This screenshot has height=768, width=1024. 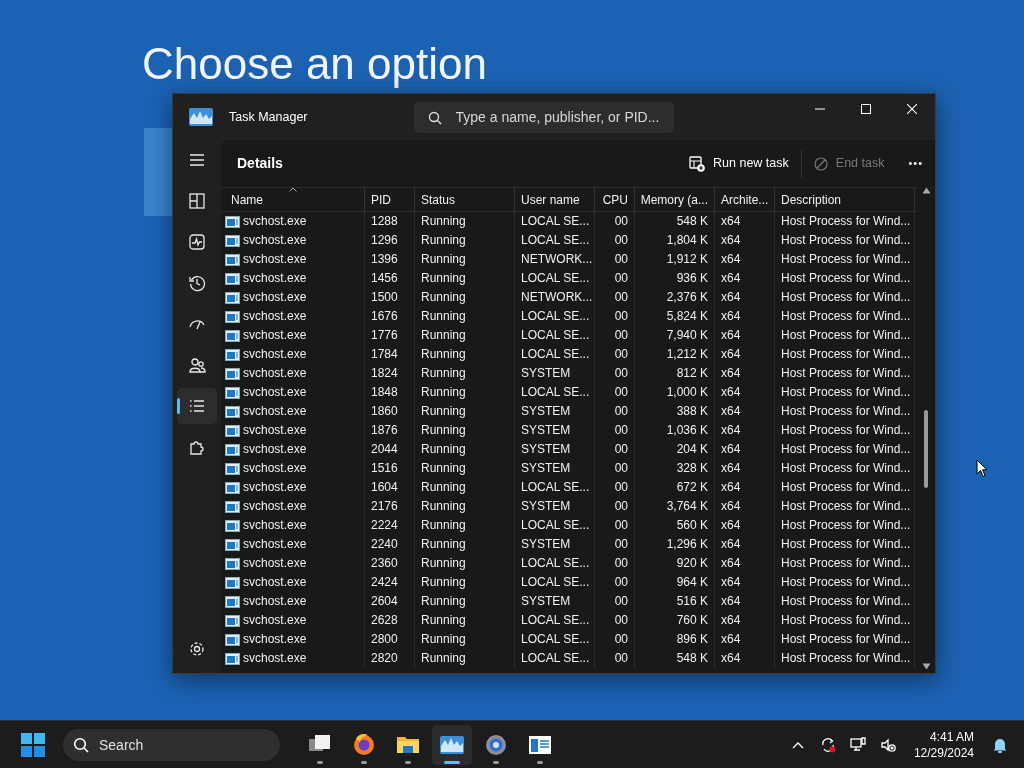 What do you see at coordinates (197, 283) in the screenshot?
I see `clock-icon` at bounding box center [197, 283].